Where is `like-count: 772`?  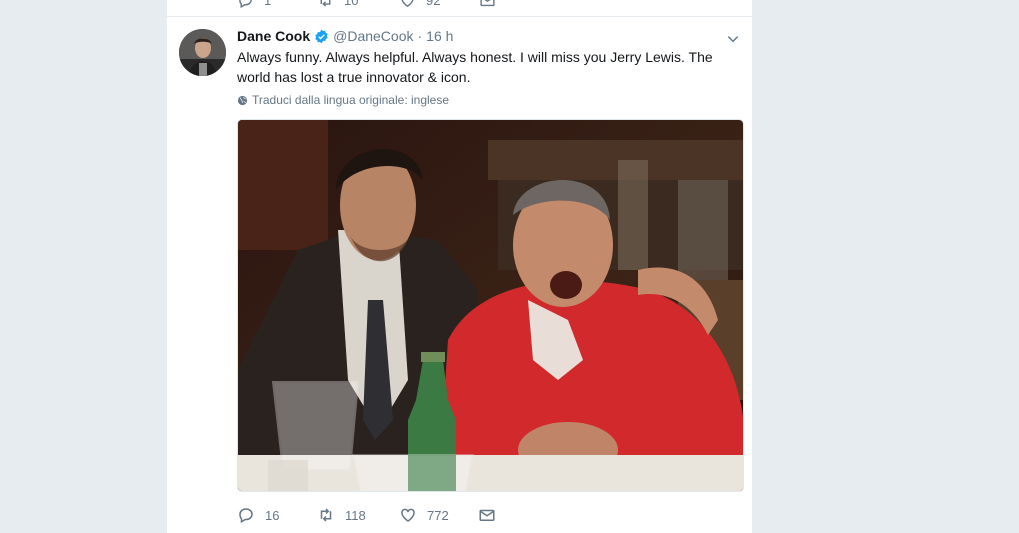 like-count: 772 is located at coordinates (438, 515).